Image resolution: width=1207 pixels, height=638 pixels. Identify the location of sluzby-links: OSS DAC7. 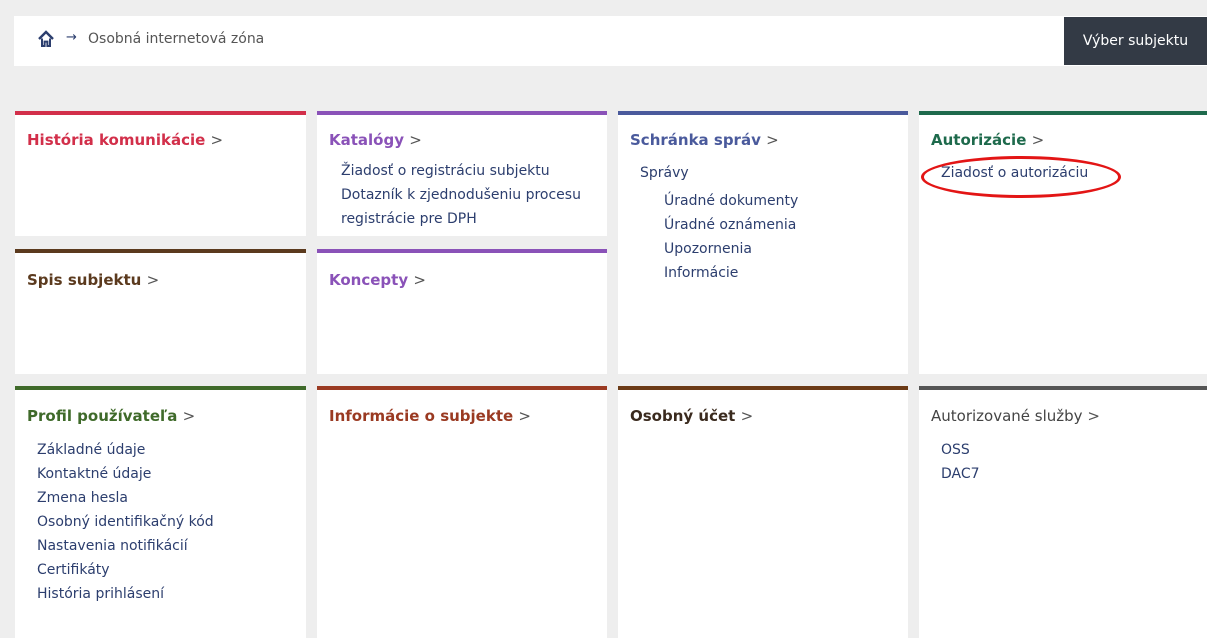
(960, 462).